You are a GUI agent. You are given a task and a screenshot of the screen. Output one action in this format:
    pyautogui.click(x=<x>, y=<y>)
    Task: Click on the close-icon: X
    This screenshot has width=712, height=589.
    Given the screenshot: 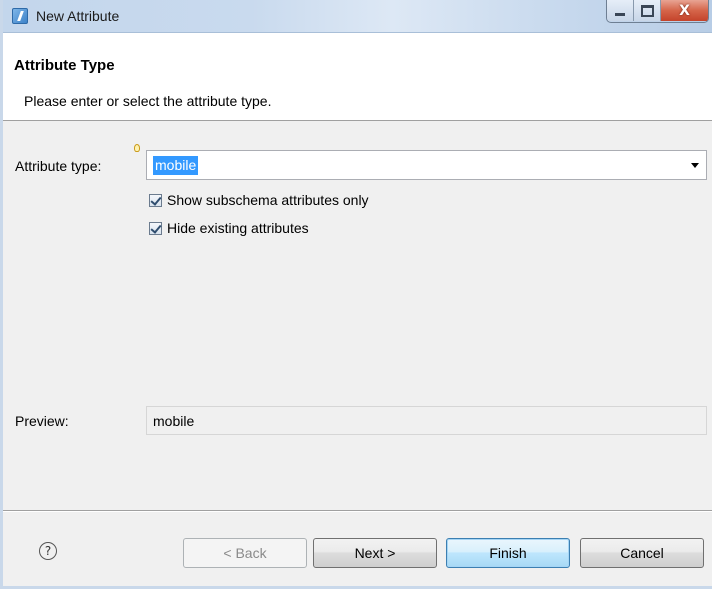 What is the action you would take?
    pyautogui.click(x=684, y=10)
    